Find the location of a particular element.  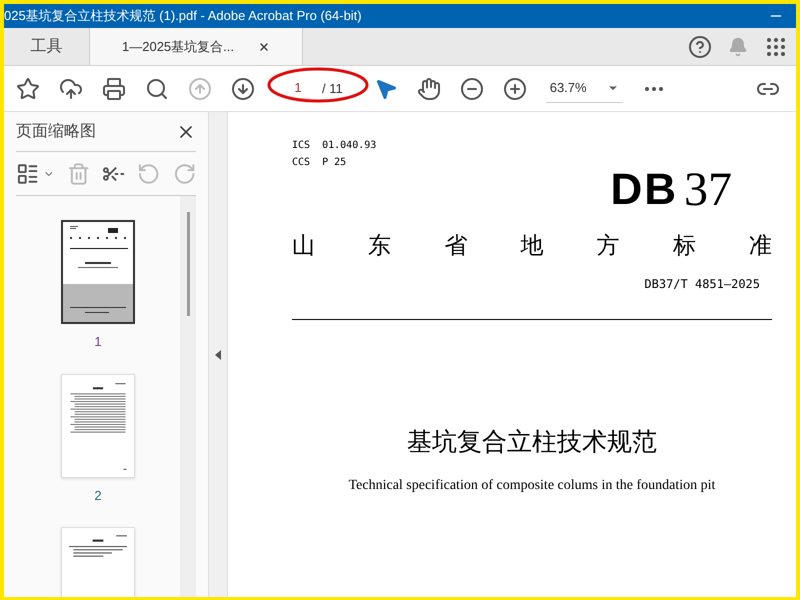

panel-title: 页面缩略图 is located at coordinates (56, 132).